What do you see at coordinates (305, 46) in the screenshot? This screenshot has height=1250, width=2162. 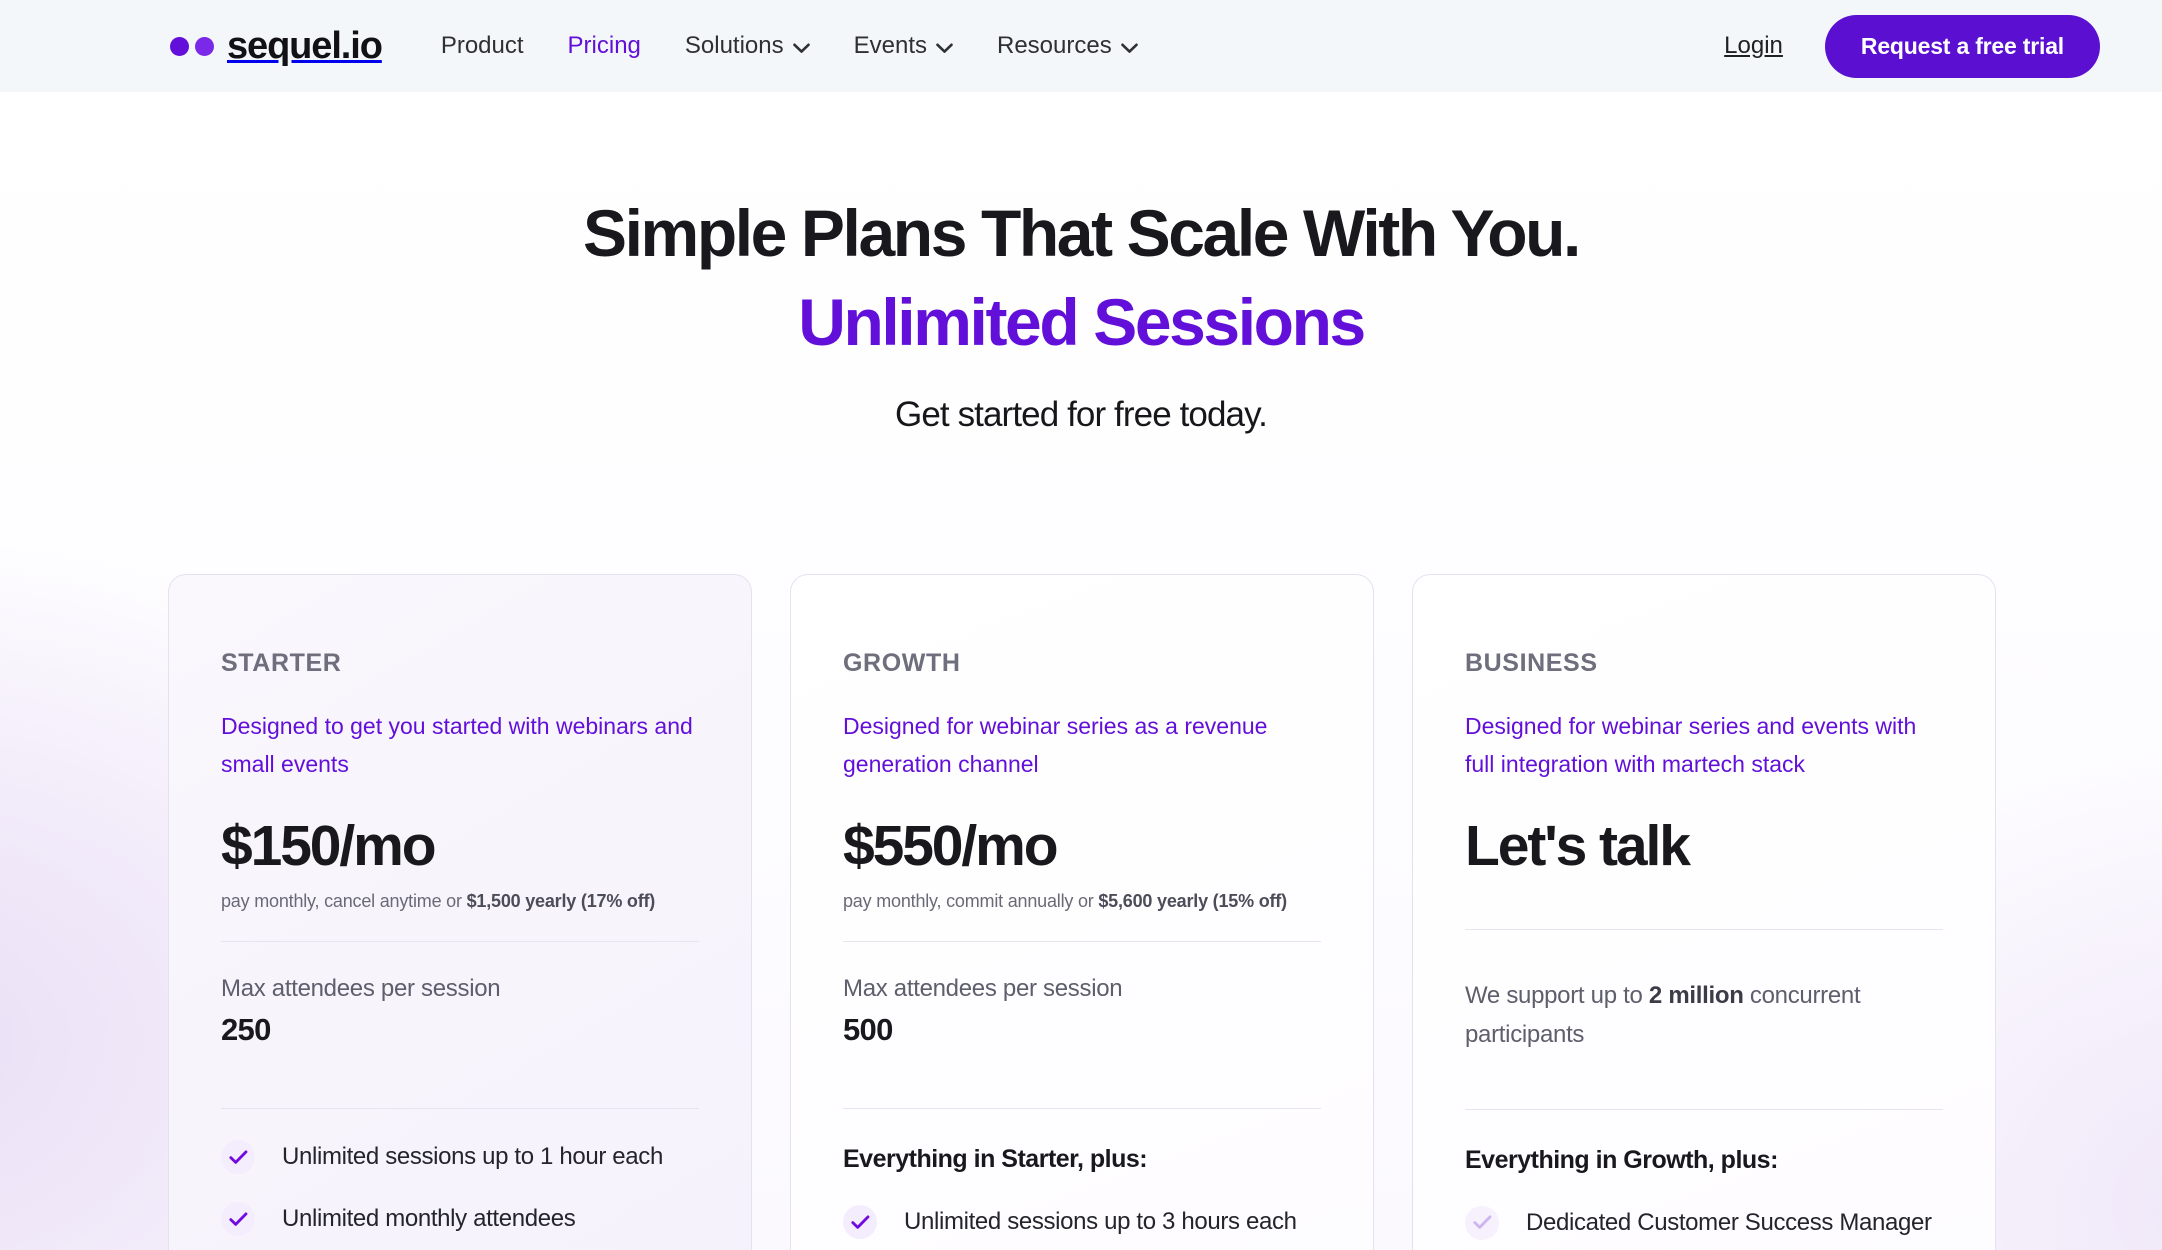 I see `logo-text: sequel.io` at bounding box center [305, 46].